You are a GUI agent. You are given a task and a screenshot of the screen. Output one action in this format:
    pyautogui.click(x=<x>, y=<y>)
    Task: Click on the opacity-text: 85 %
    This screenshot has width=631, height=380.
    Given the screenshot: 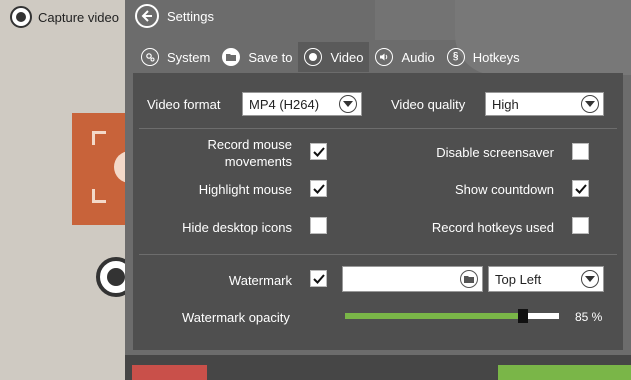 What is the action you would take?
    pyautogui.click(x=589, y=317)
    